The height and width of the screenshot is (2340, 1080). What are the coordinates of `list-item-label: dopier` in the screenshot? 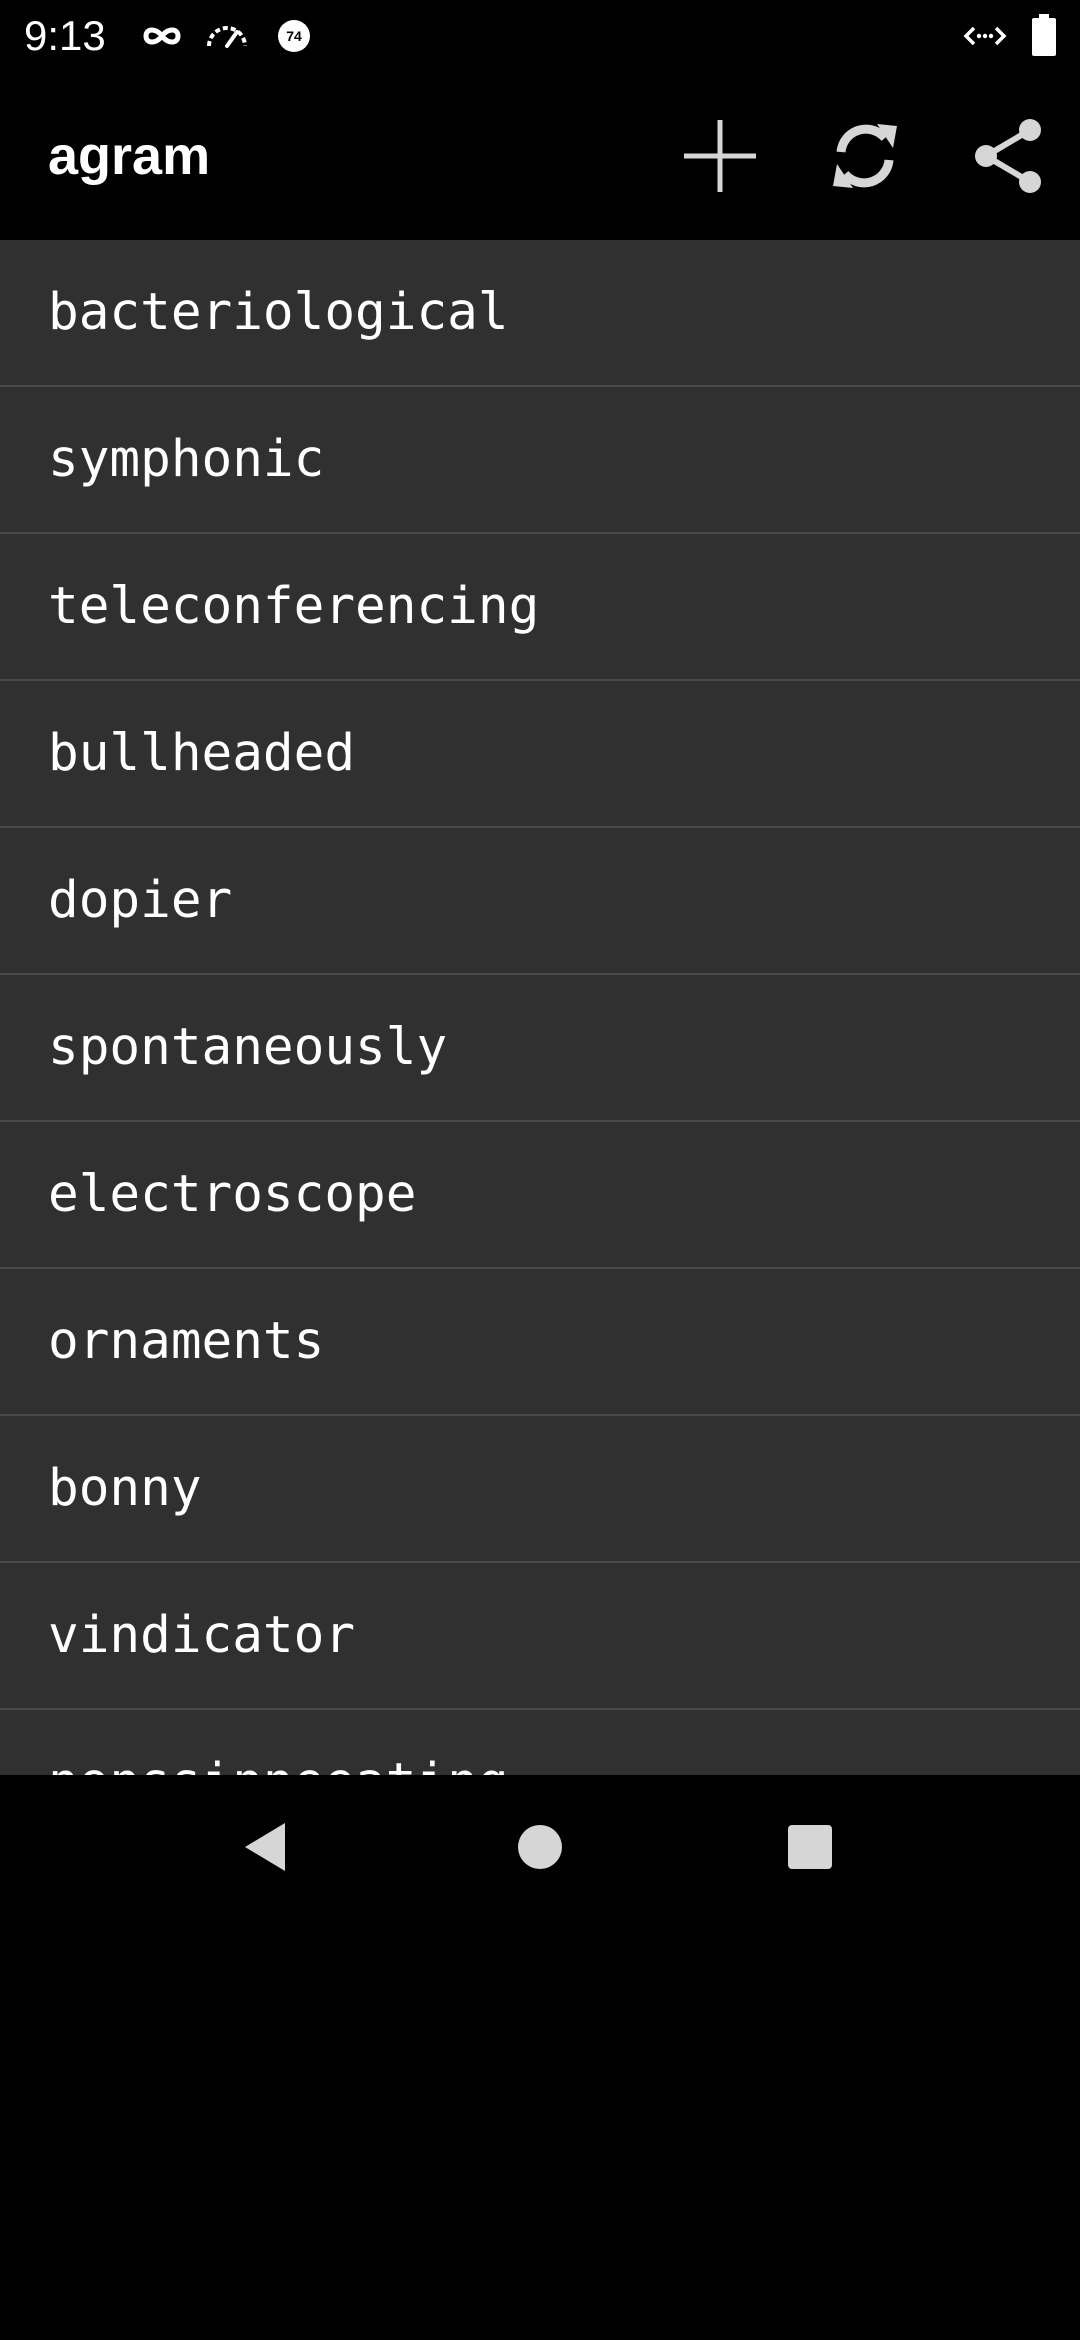 It's located at (140, 900).